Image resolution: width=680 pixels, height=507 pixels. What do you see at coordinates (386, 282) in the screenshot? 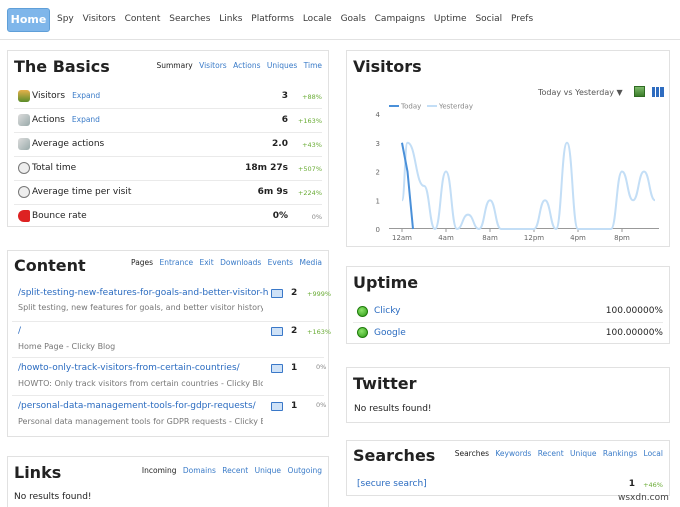
I see `uptime-title: Uptime` at bounding box center [386, 282].